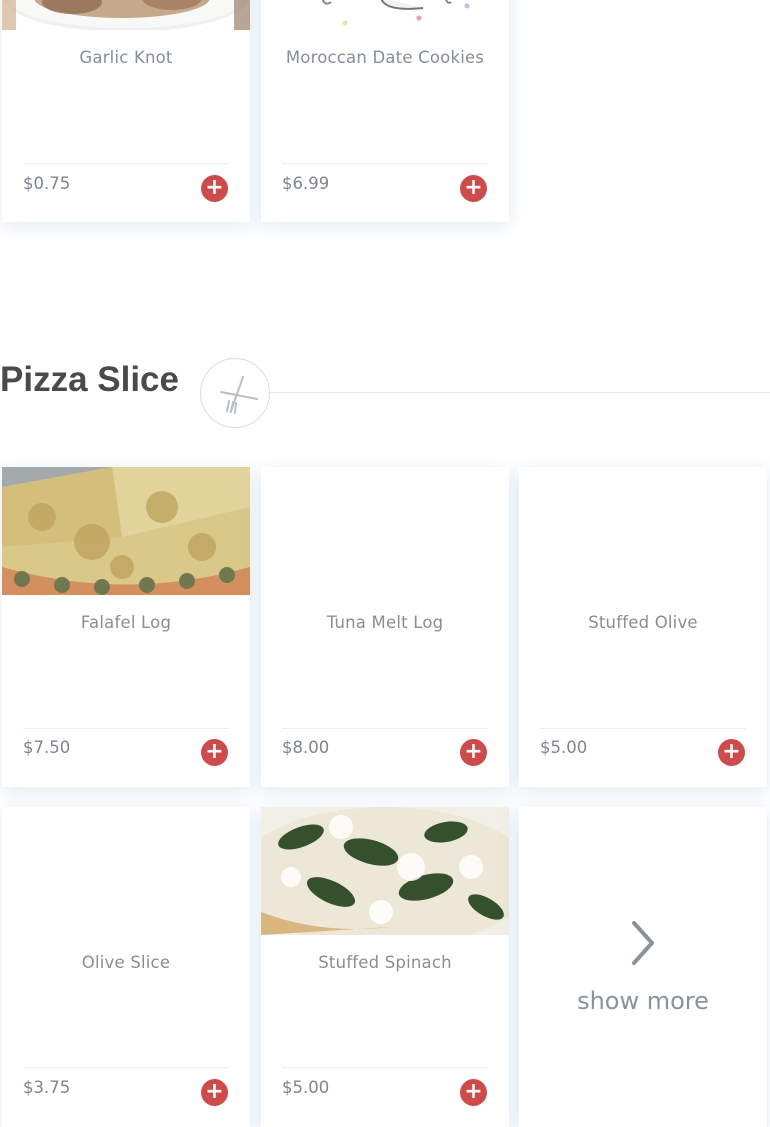 The image size is (770, 1127). I want to click on menu-card-stuffed-olive: Stuffed Olive $5.00 +, so click(643, 627).